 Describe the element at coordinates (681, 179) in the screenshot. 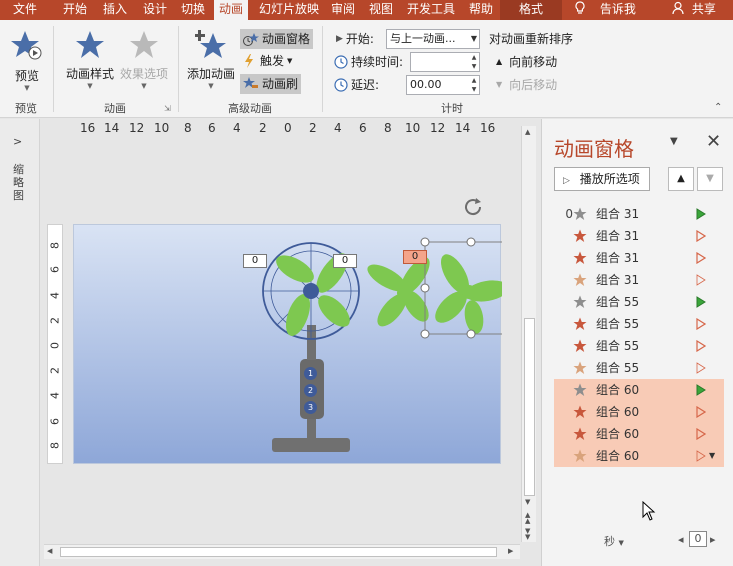

I see `move-up-button: ▲` at that location.